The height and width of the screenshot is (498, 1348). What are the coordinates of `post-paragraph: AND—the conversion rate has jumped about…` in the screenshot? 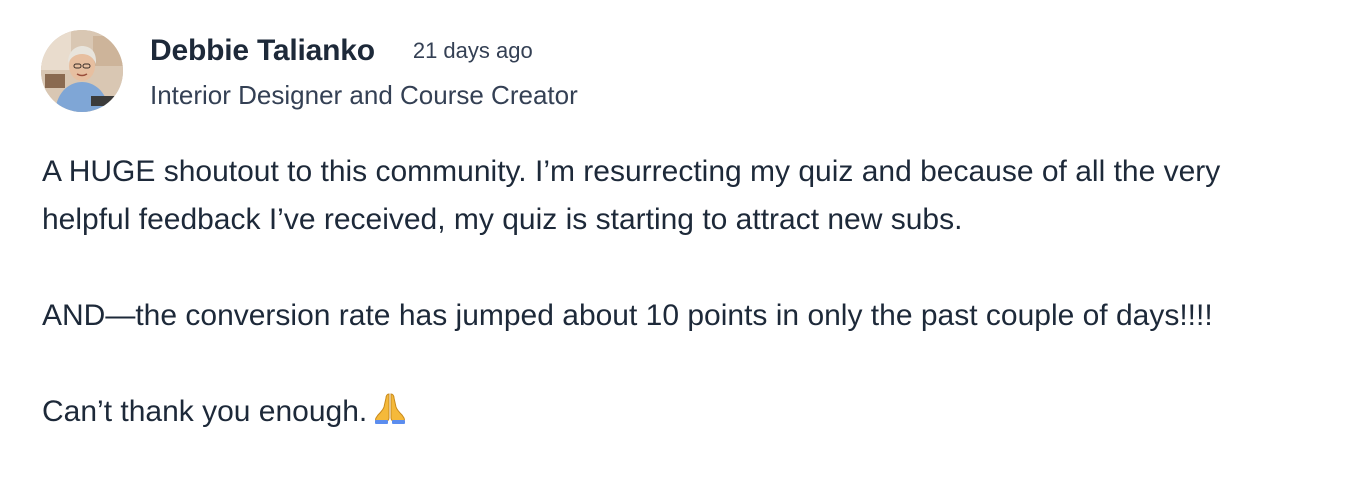 It's located at (627, 315).